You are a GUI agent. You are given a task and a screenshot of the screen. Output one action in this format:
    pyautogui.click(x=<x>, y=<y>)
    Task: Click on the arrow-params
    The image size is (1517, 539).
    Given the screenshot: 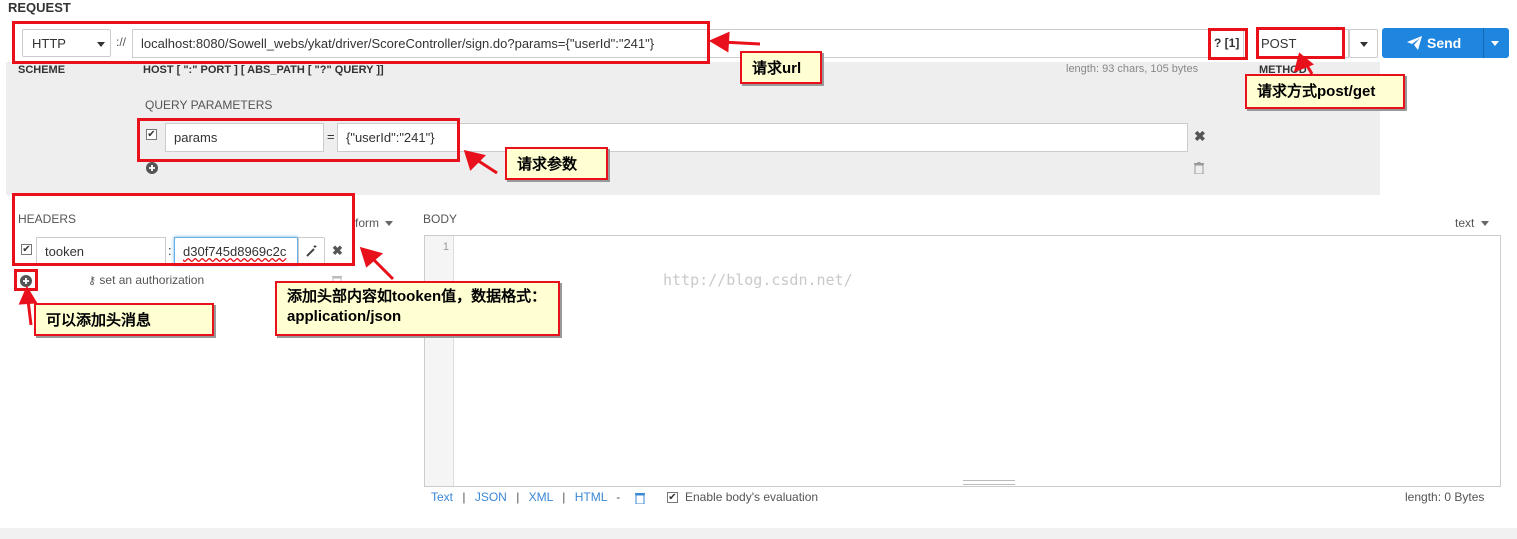 What is the action you would take?
    pyautogui.click(x=487, y=166)
    